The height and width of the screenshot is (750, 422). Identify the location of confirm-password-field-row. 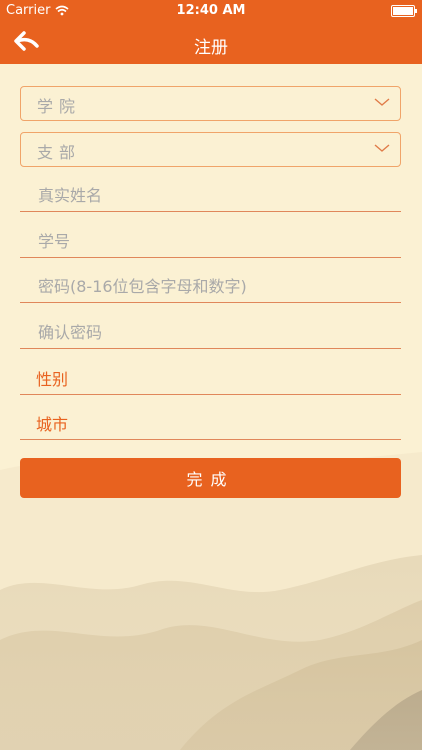
(210, 332).